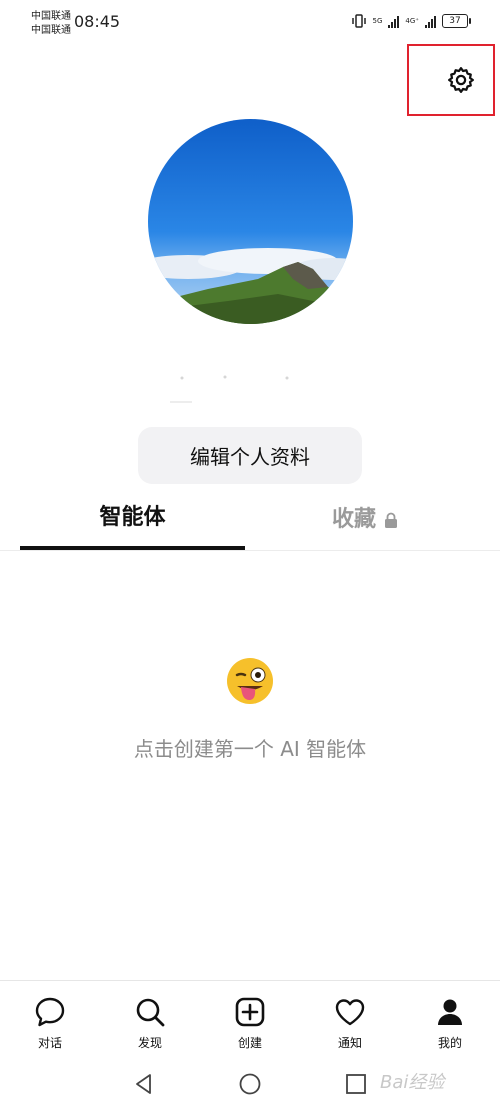 The image size is (500, 1111). I want to click on nav-label: 对话, so click(49, 1043).